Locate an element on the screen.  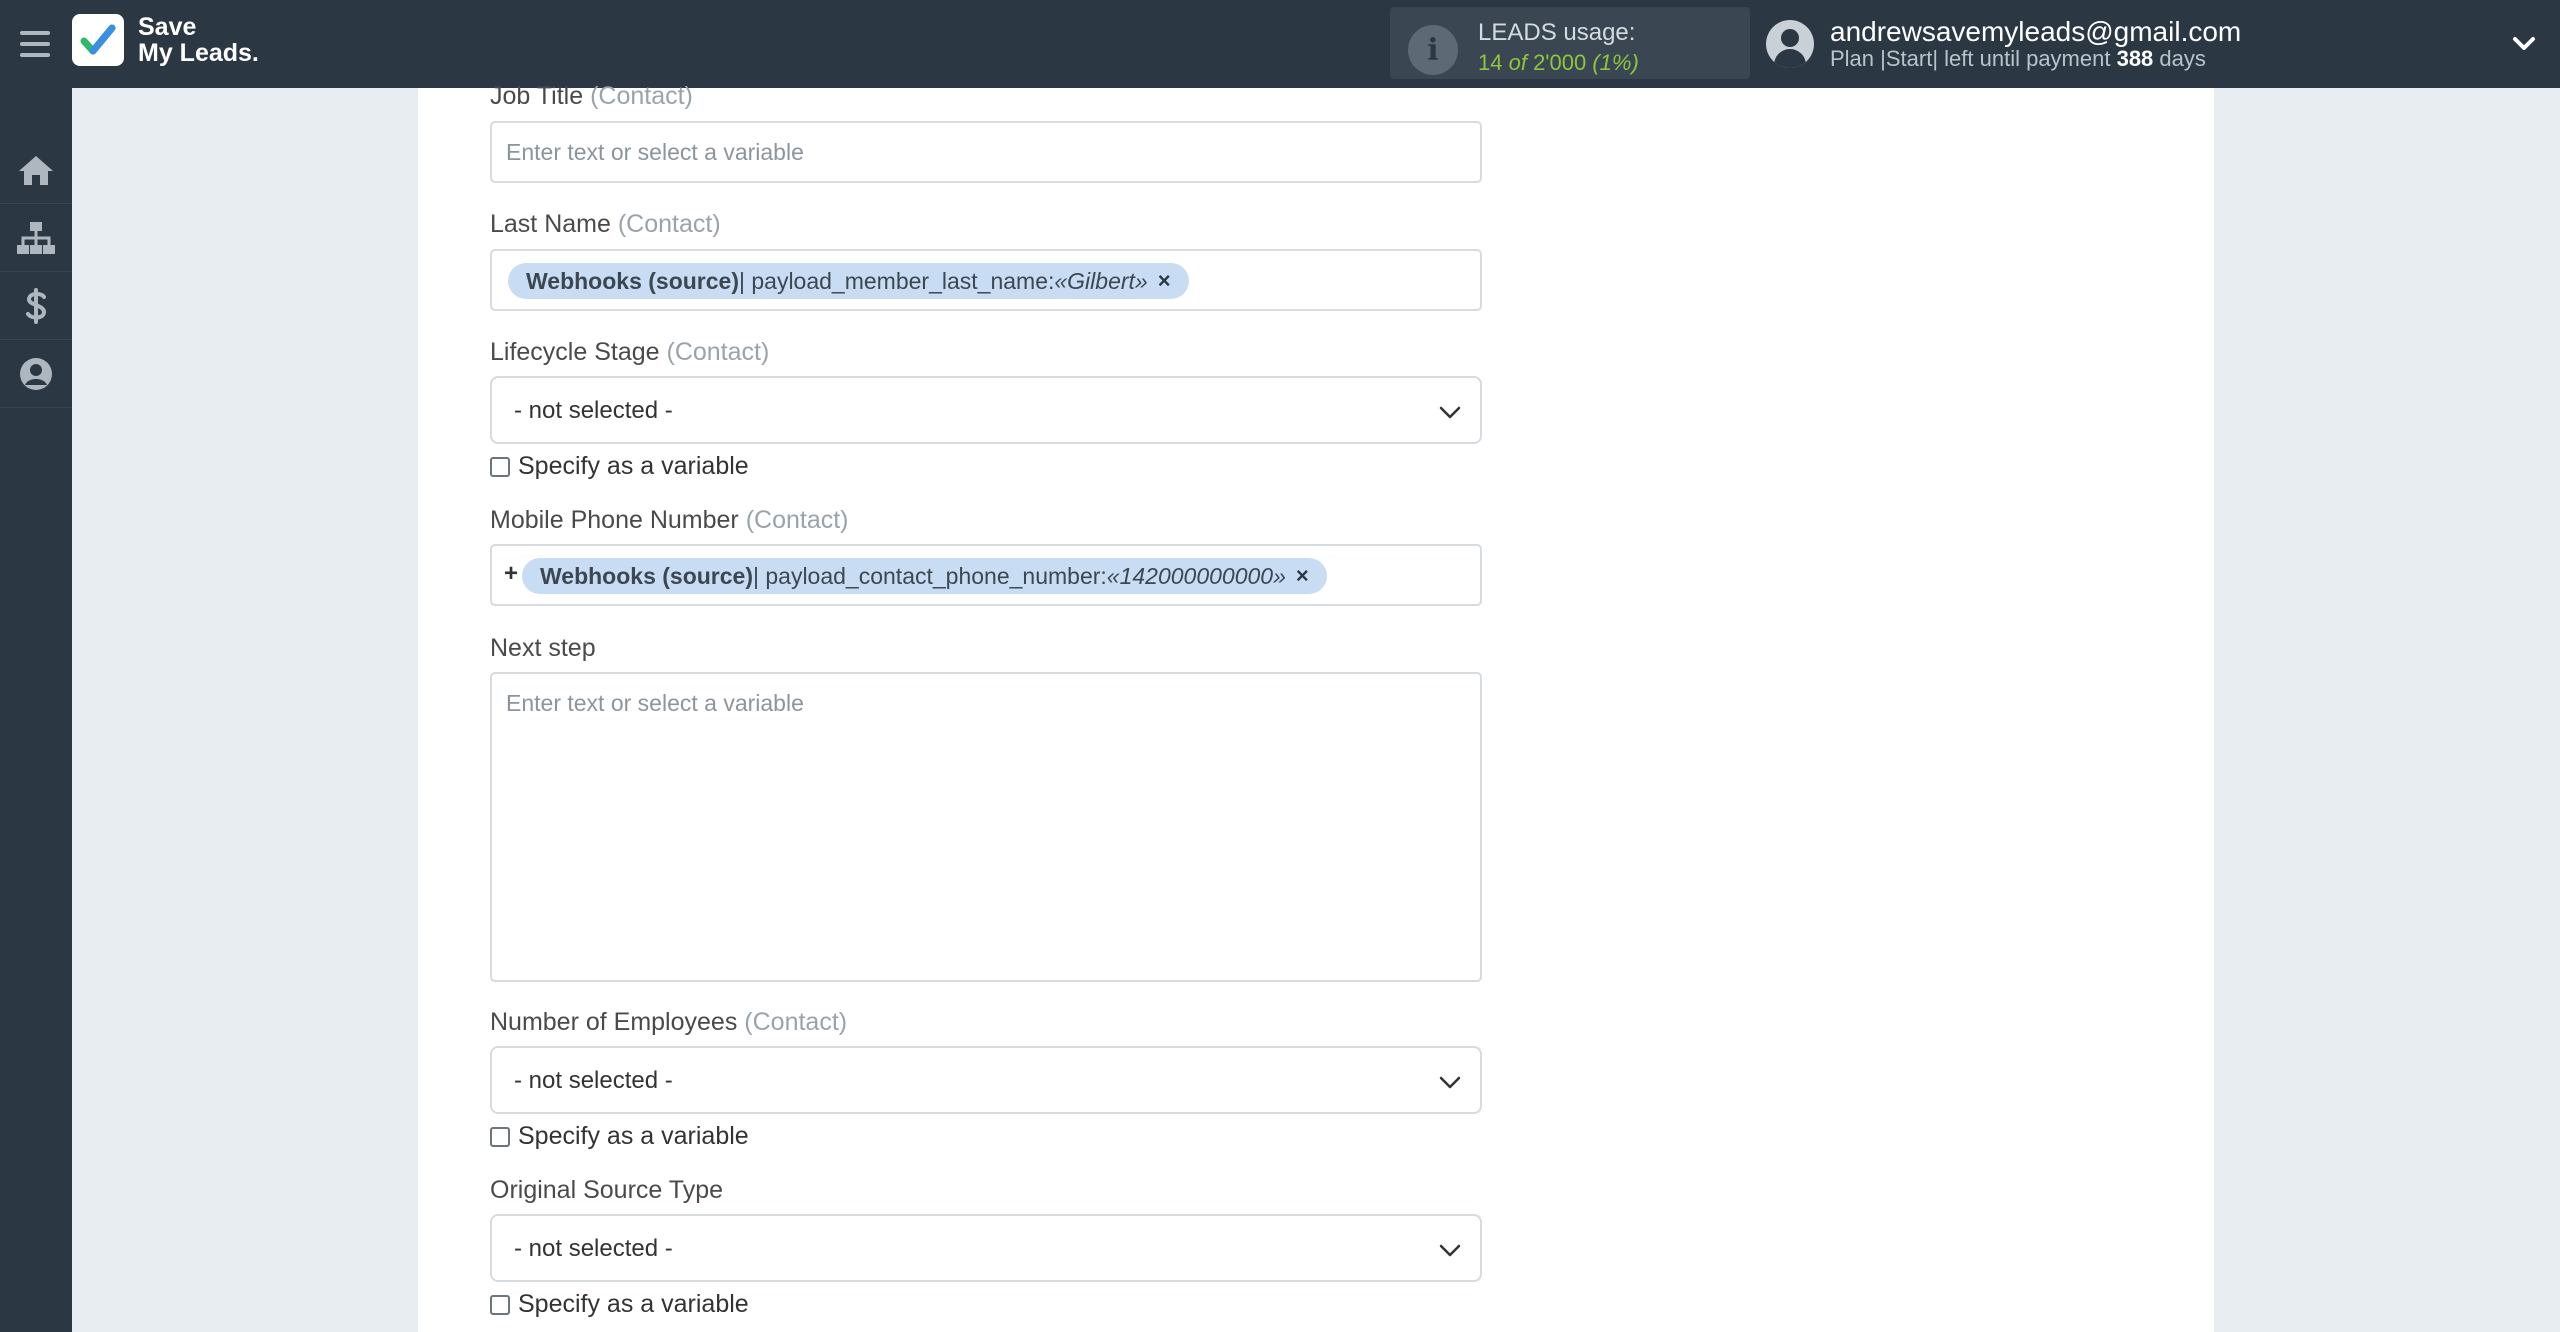
job-title-scope: (Contact) is located at coordinates (641, 96).